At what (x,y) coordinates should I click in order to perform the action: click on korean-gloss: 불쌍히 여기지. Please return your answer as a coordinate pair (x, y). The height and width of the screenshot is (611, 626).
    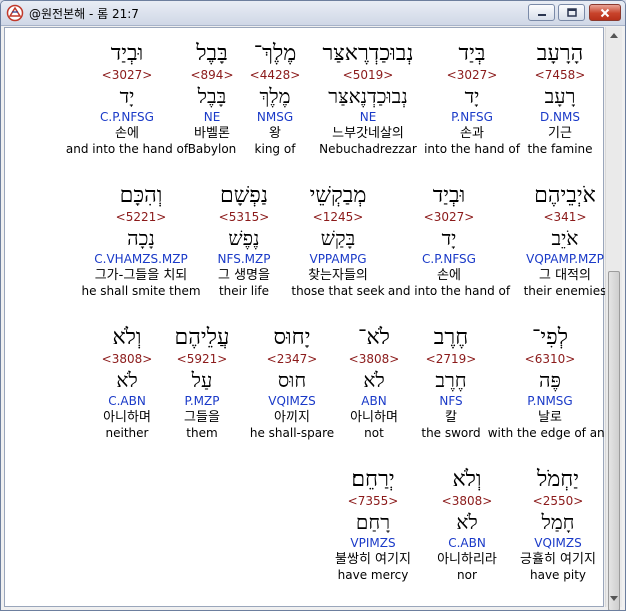
    Looking at the image, I should click on (373, 559).